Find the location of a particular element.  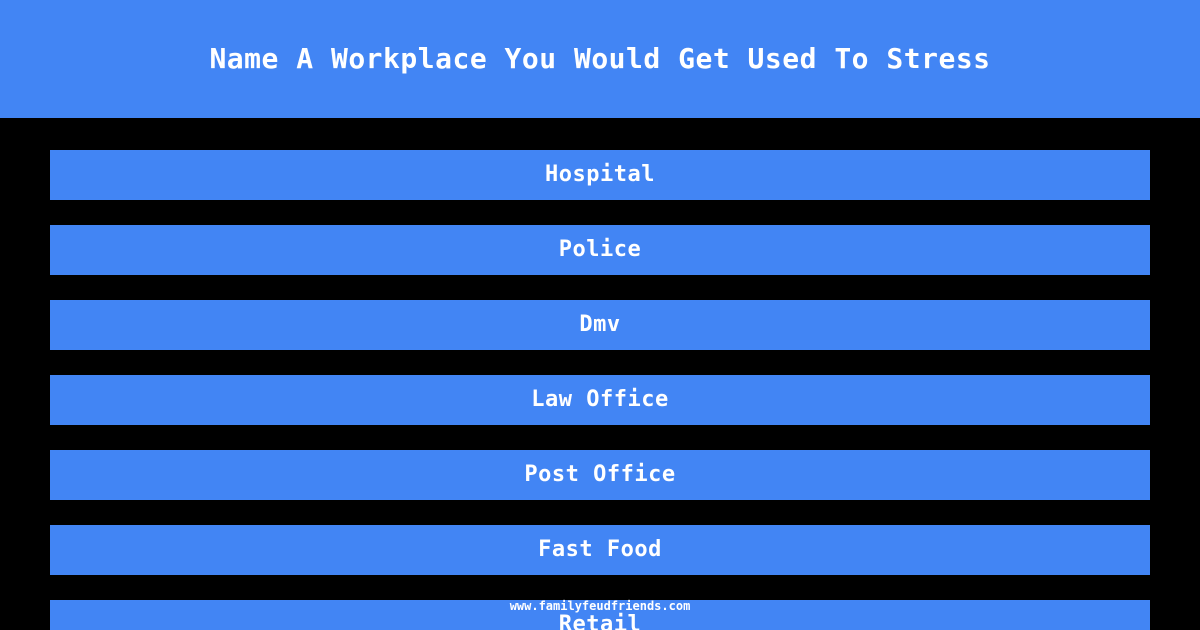

answer-row-2: Police is located at coordinates (600, 250).